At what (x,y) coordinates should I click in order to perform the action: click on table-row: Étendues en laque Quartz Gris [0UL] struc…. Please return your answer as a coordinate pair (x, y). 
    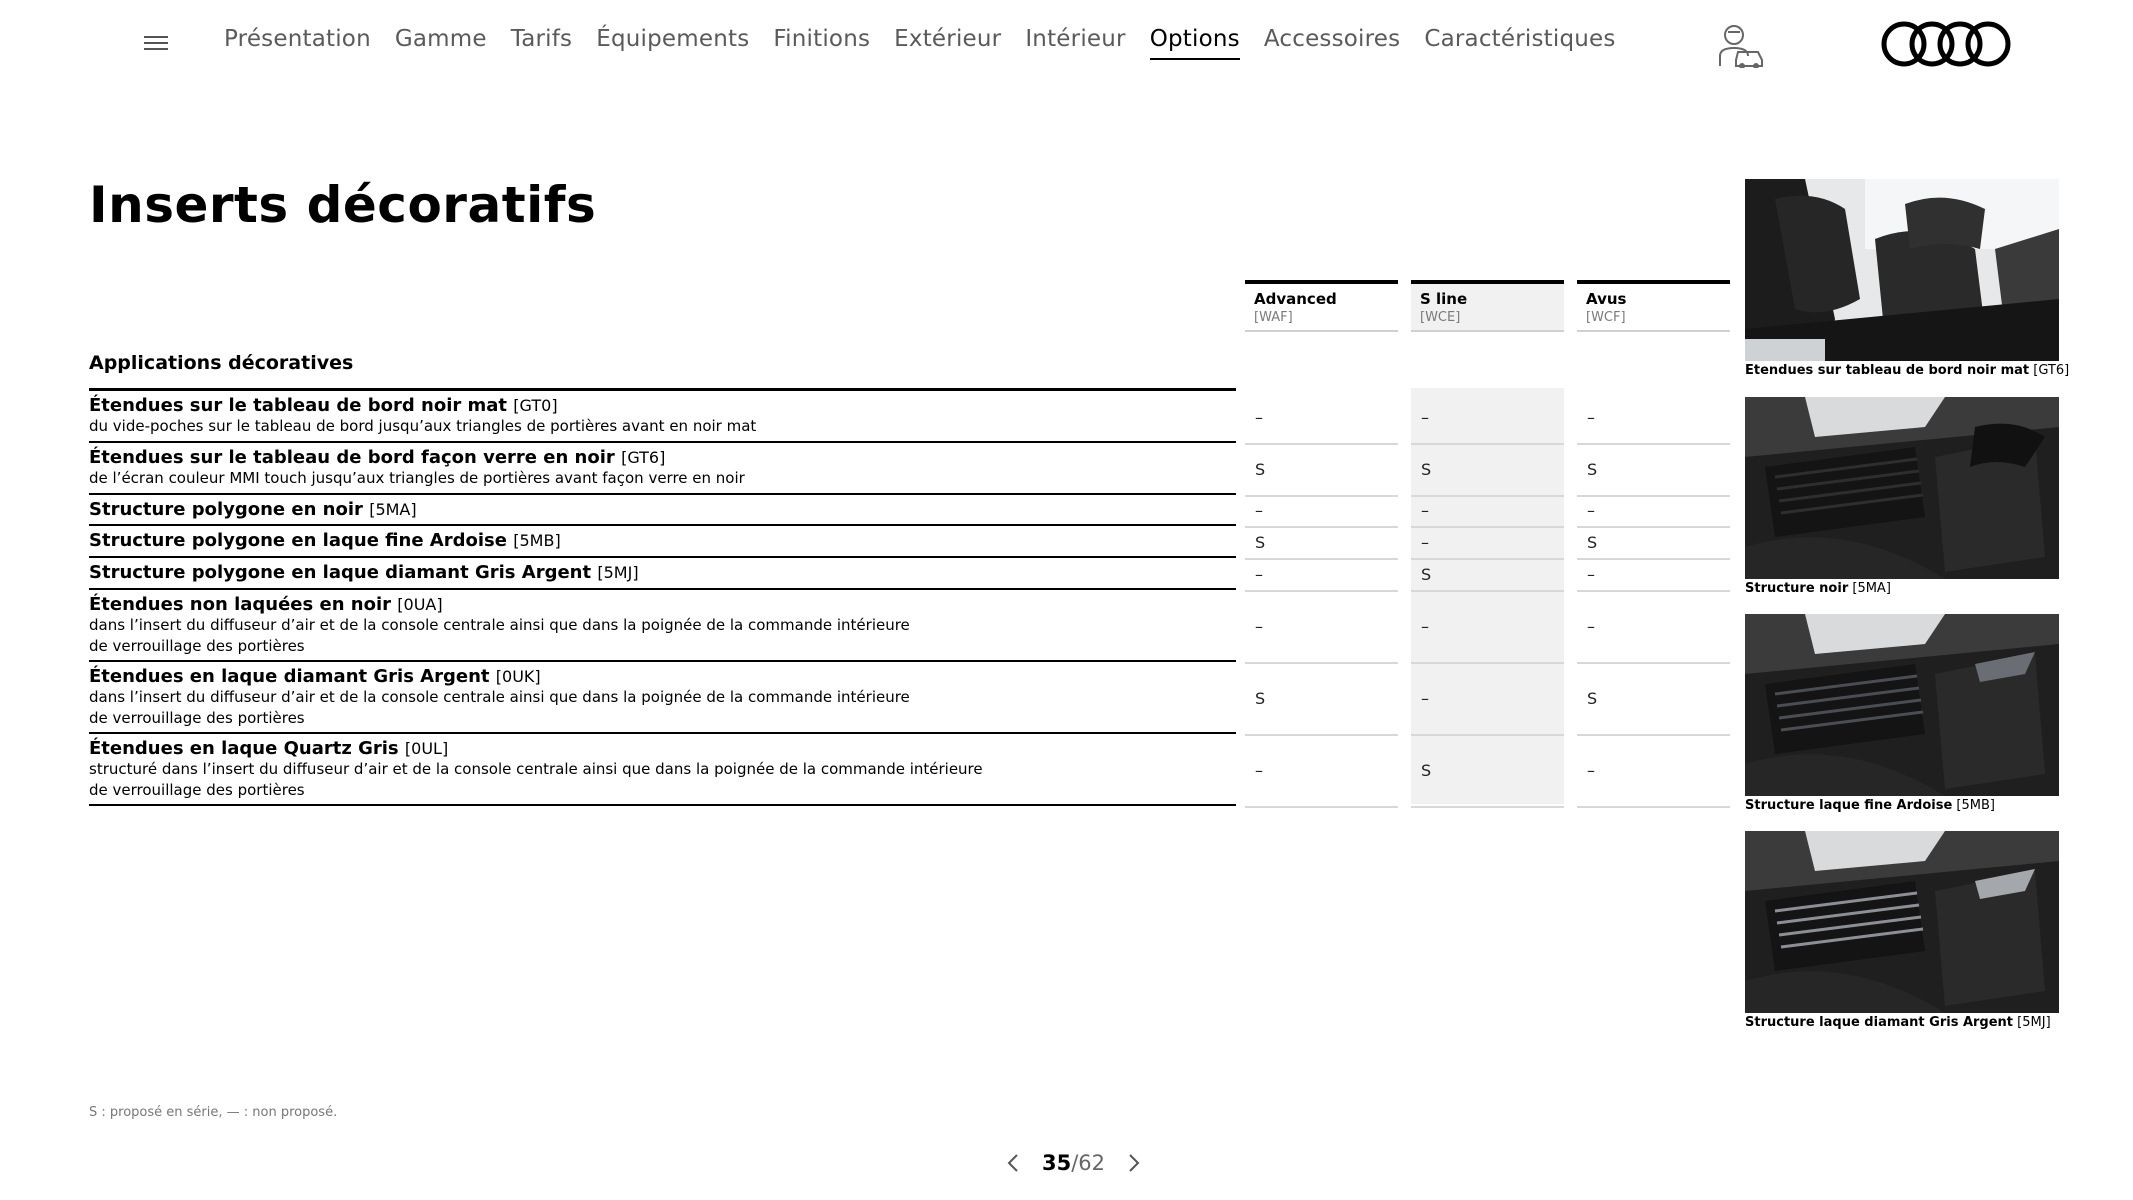
    Looking at the image, I should click on (662, 770).